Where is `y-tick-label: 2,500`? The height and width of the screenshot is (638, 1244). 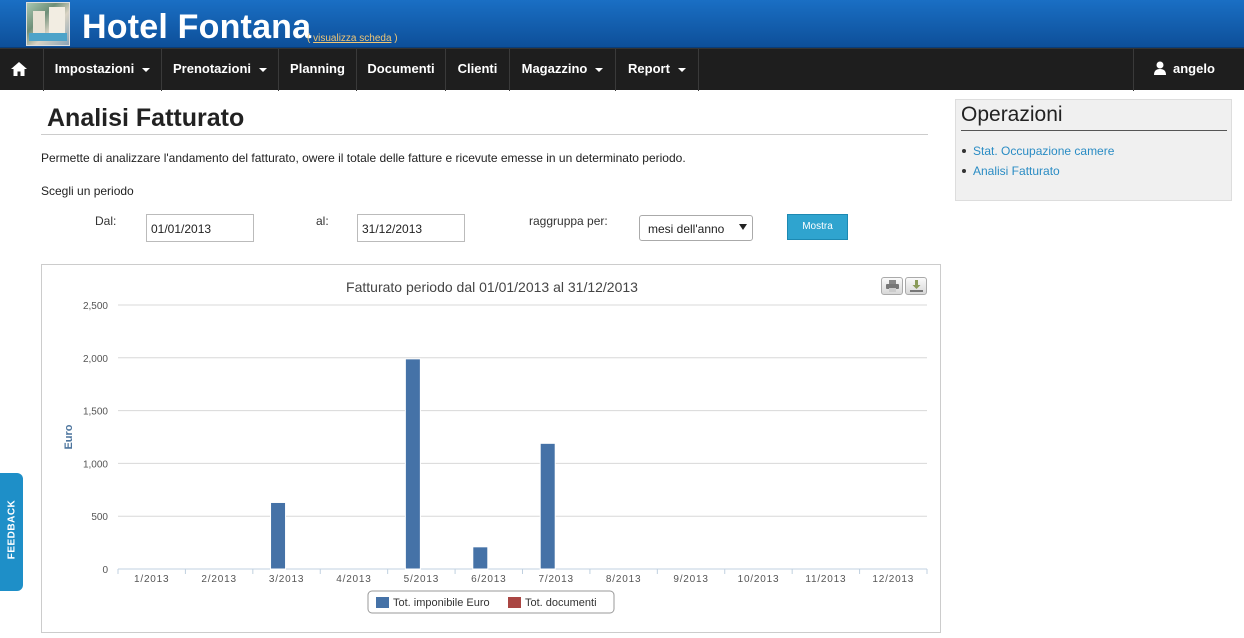 y-tick-label: 2,500 is located at coordinates (95, 306).